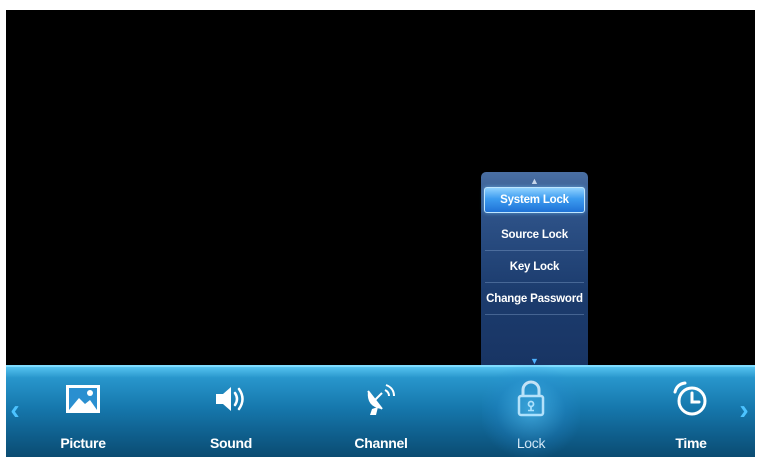 The width and height of the screenshot is (759, 457). Describe the element at coordinates (15, 410) in the screenshot. I see `chevron-left-icon: ‹` at that location.